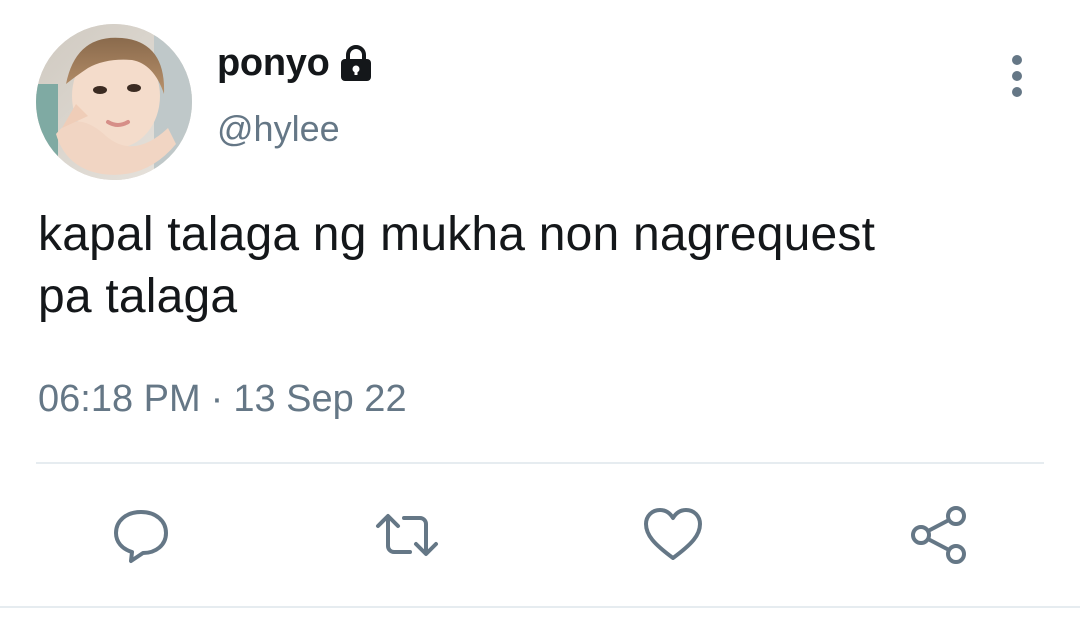 This screenshot has height=627, width=1080. I want to click on user-handle: @hylee, so click(278, 129).